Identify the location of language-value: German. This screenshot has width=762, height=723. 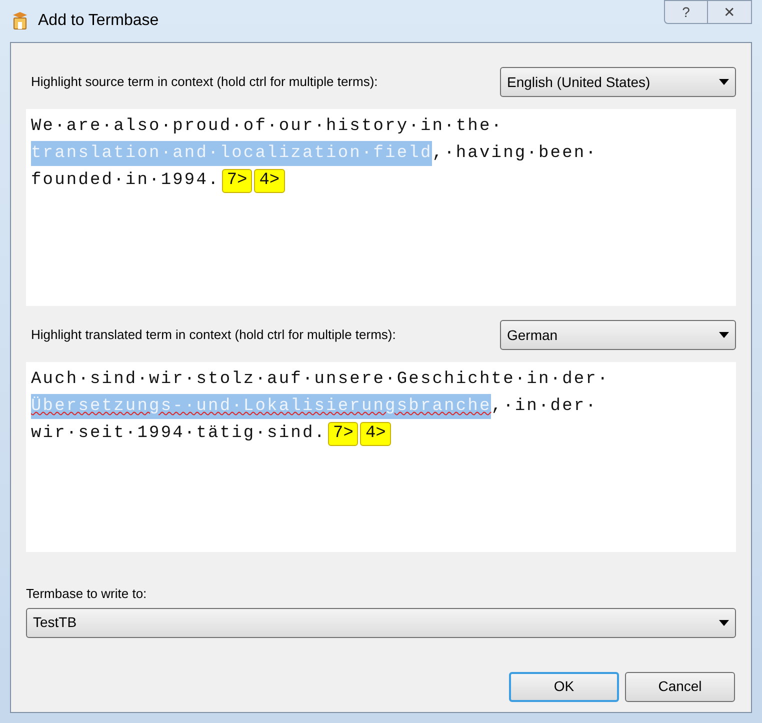
(533, 335).